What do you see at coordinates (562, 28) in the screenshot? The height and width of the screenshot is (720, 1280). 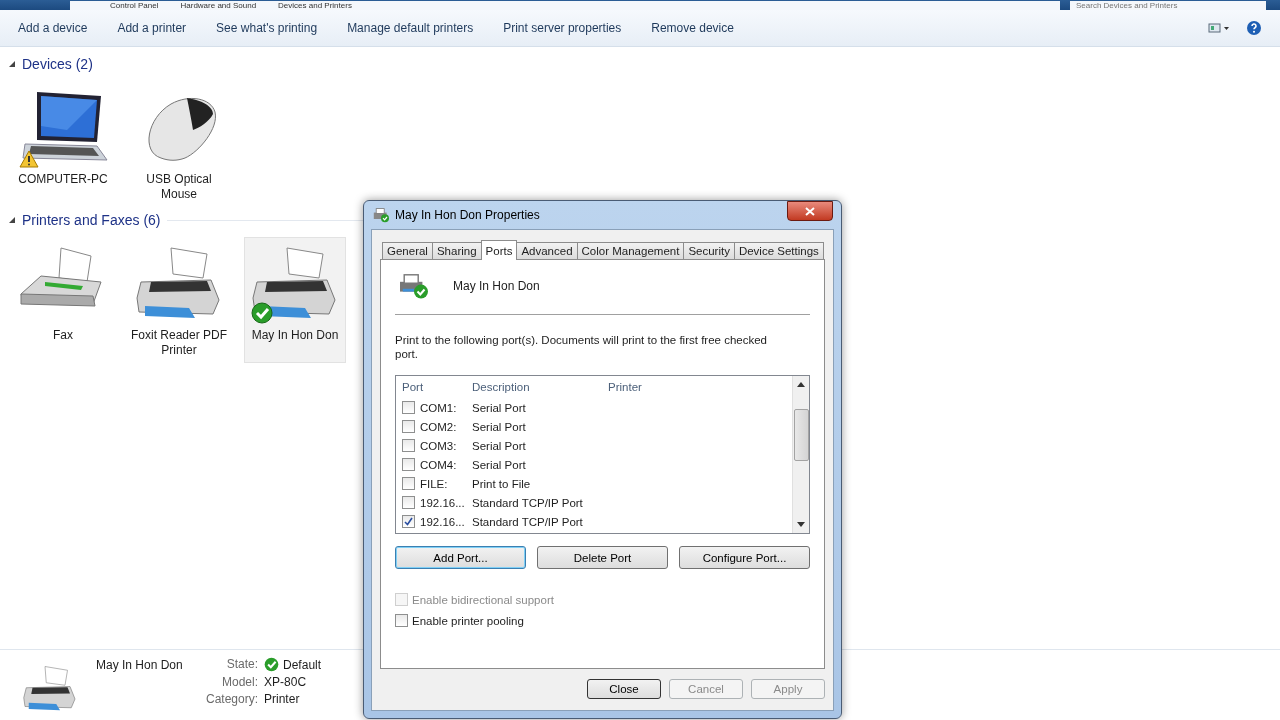 I see `toolbar-button: Print server properties` at bounding box center [562, 28].